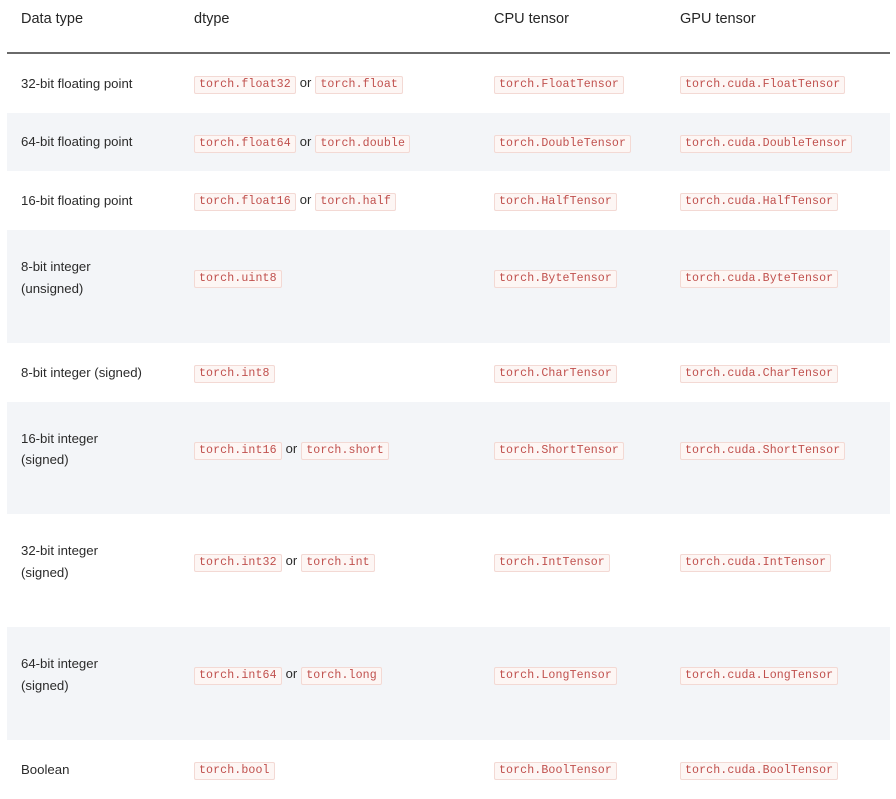  Describe the element at coordinates (763, 450) in the screenshot. I see `gpu-tensor-code: torch.cuda.ShortTensor` at that location.